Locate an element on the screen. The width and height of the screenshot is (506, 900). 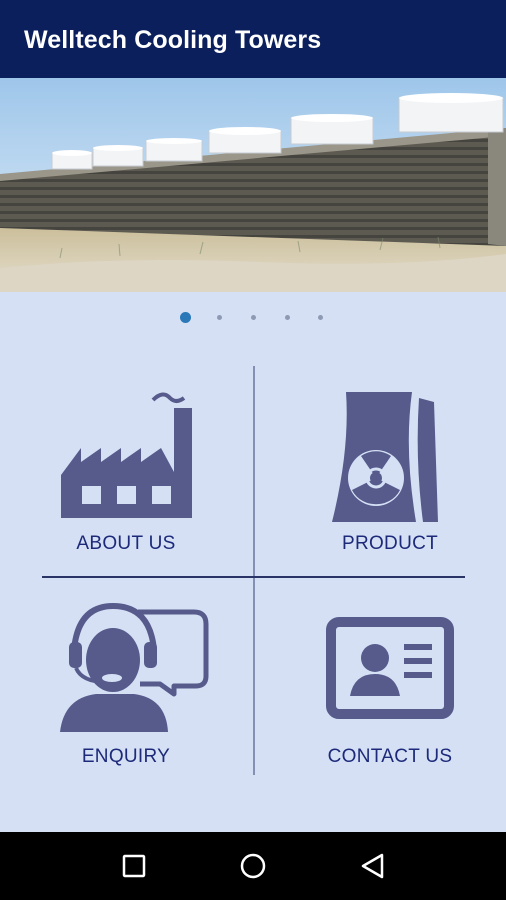
enquiry-tile: ENQUIRY is located at coordinates (126, 698).